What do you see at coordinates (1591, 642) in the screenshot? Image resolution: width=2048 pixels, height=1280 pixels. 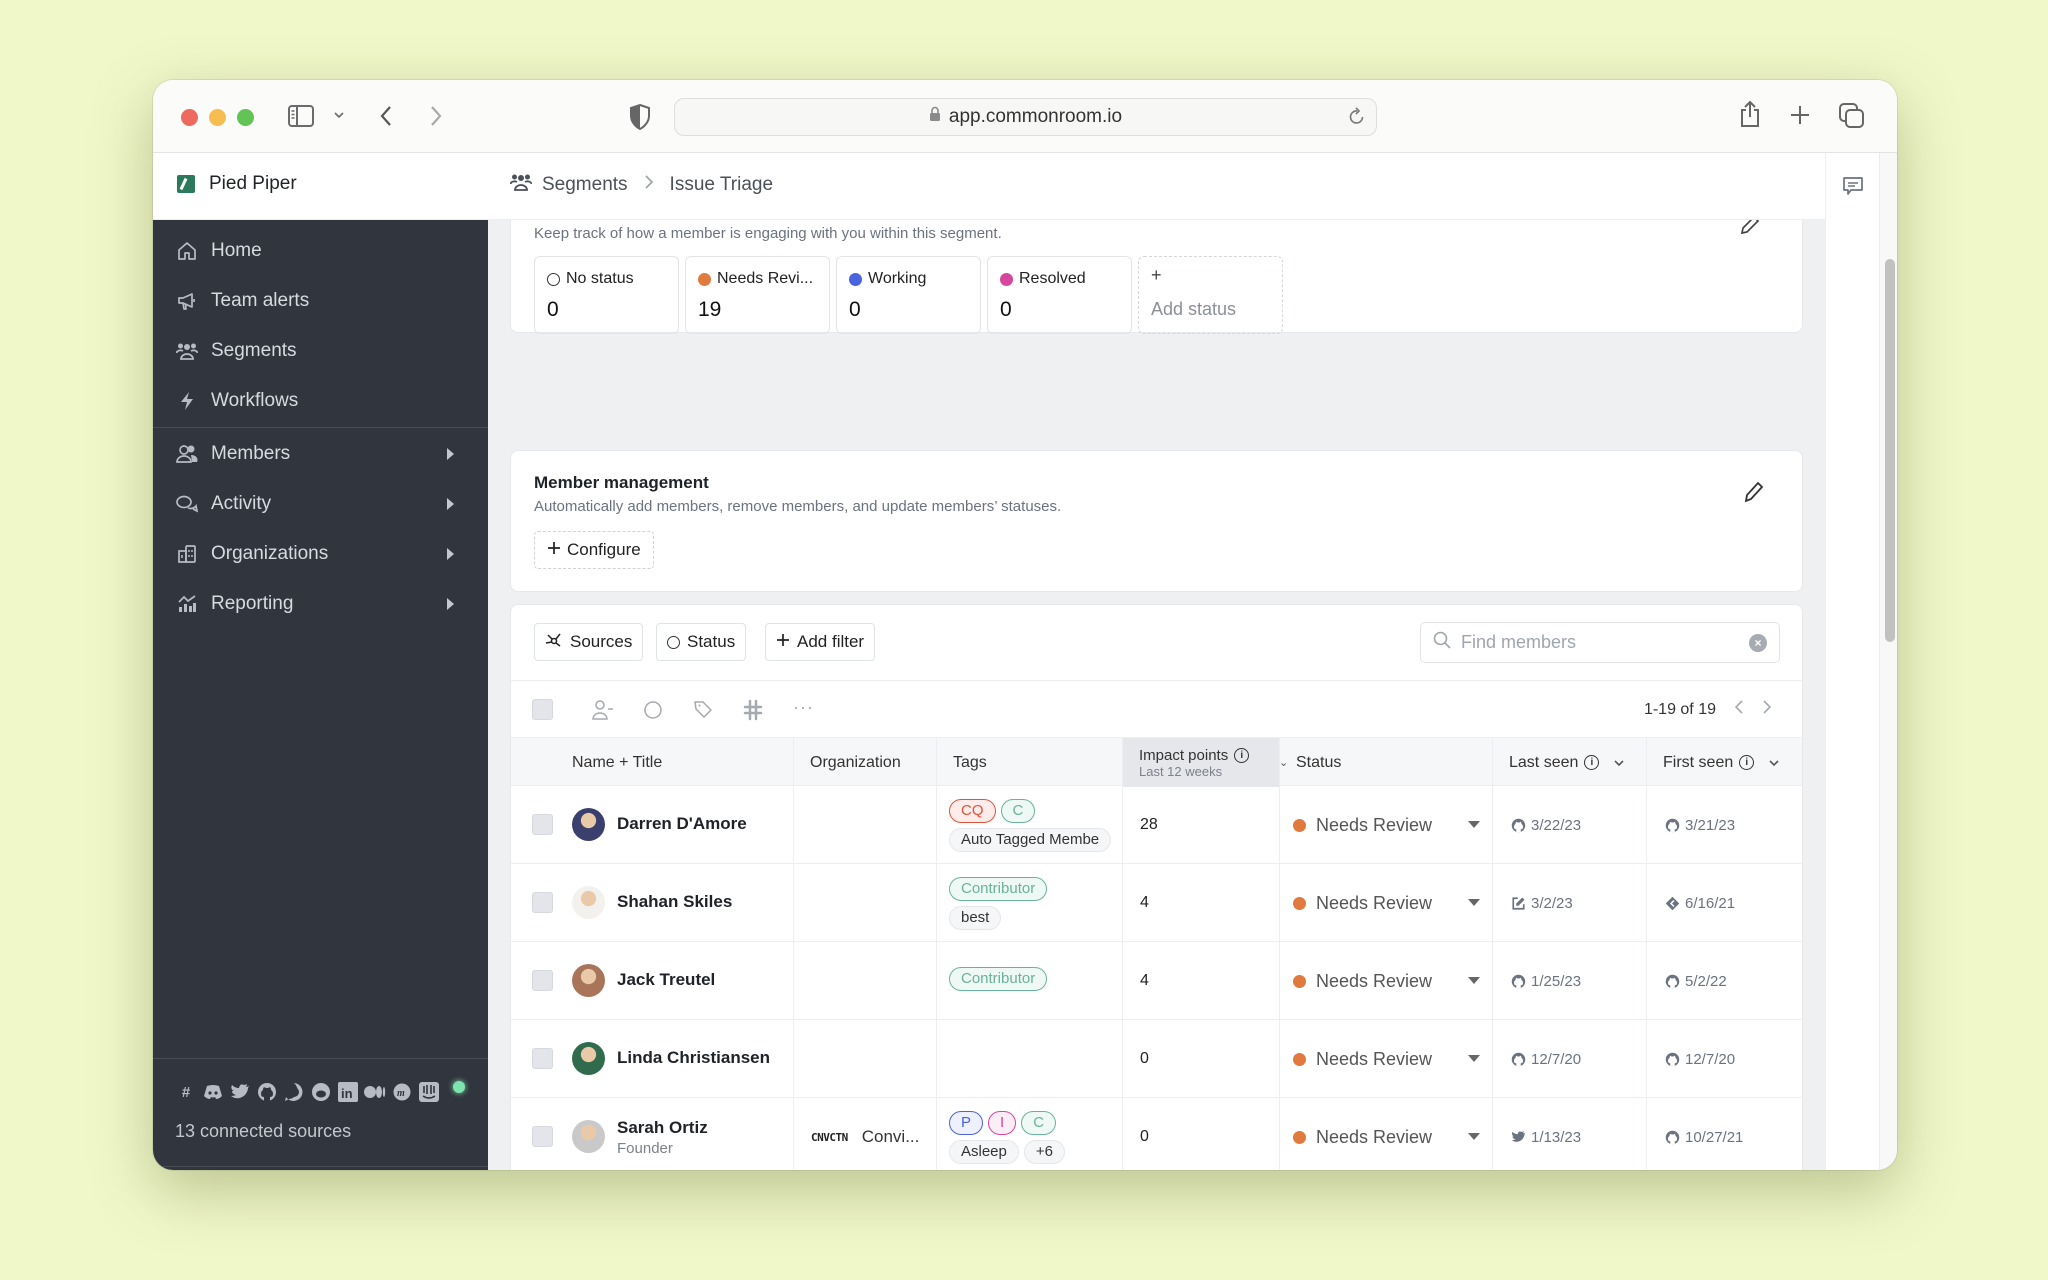 I see `find-members-input` at bounding box center [1591, 642].